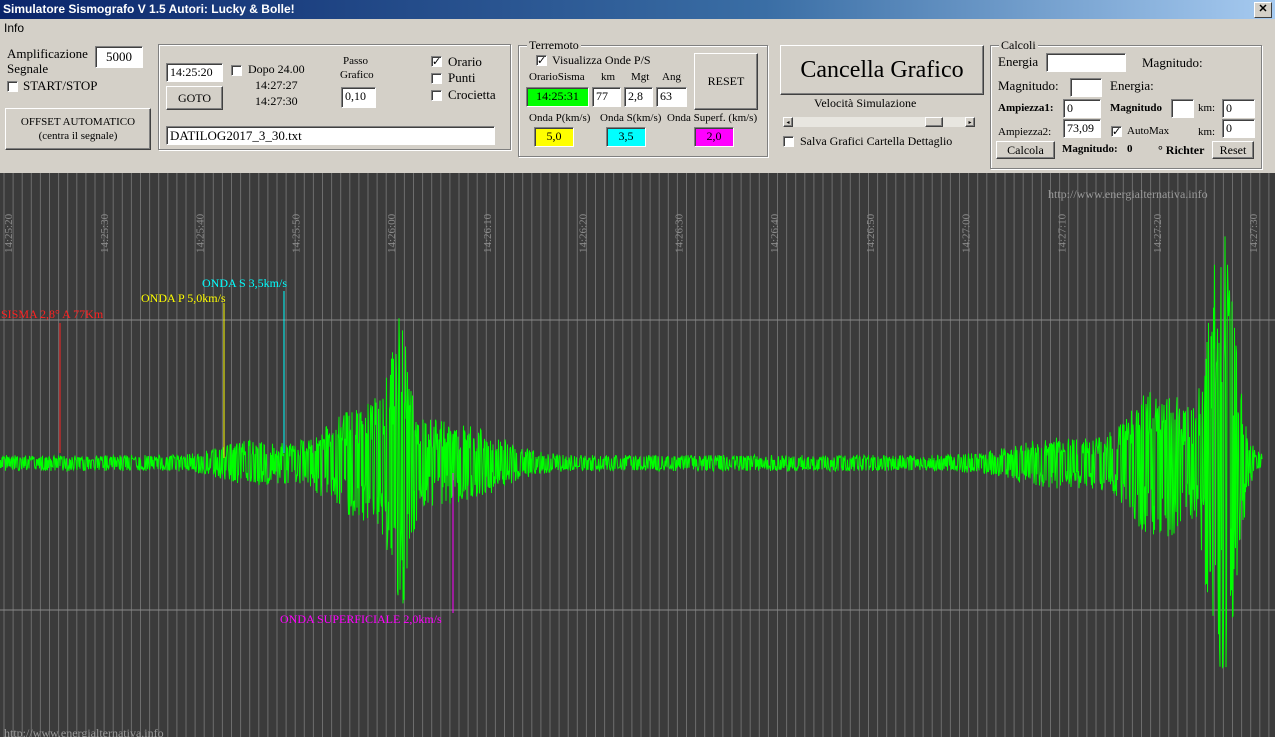 The width and height of the screenshot is (1275, 737). Describe the element at coordinates (462, 77) in the screenshot. I see `punti-label: Punti` at that location.